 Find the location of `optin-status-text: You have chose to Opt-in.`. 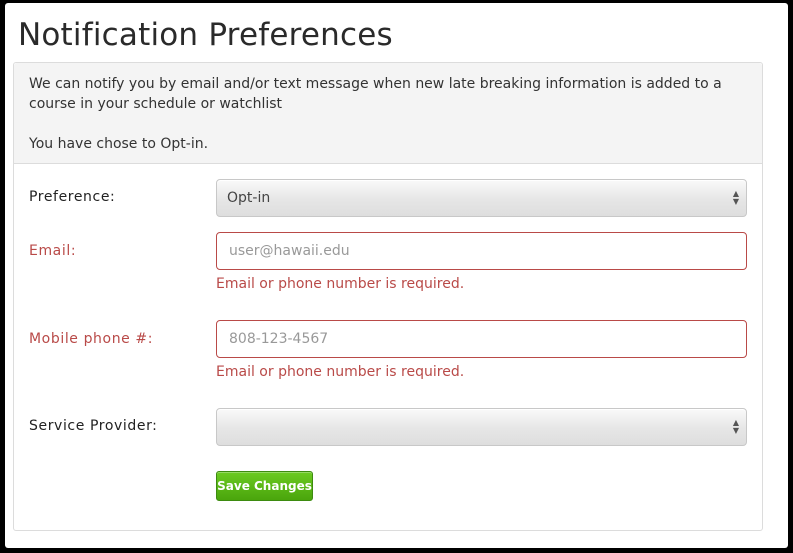

optin-status-text: You have chose to Opt-in. is located at coordinates (119, 144).